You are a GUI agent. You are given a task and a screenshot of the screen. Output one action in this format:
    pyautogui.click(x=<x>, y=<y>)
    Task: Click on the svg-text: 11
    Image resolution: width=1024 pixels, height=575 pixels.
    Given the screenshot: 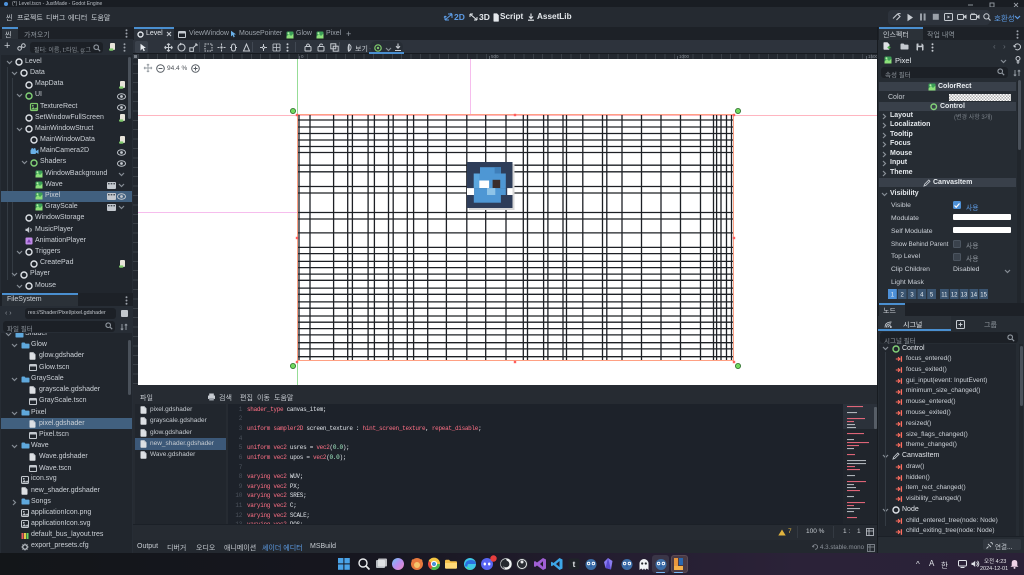 What is the action you would take?
    pyautogui.click(x=944, y=296)
    